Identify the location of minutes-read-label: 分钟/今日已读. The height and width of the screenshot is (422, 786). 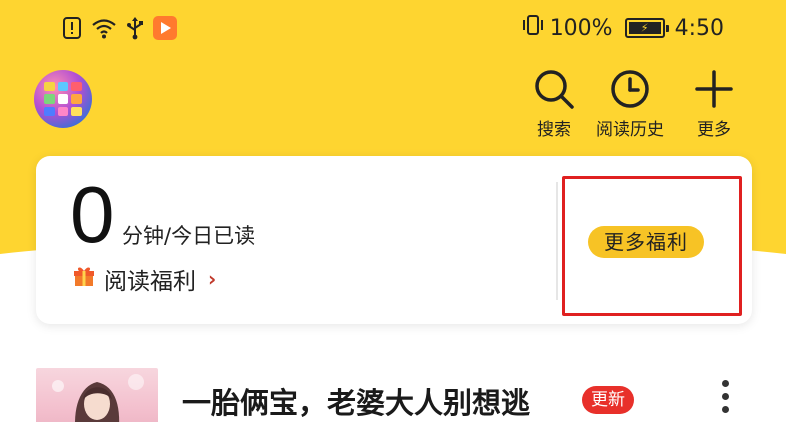
(189, 236).